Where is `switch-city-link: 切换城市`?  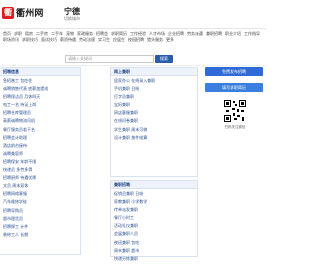
switch-city-link: 切换城市 is located at coordinates (72, 19).